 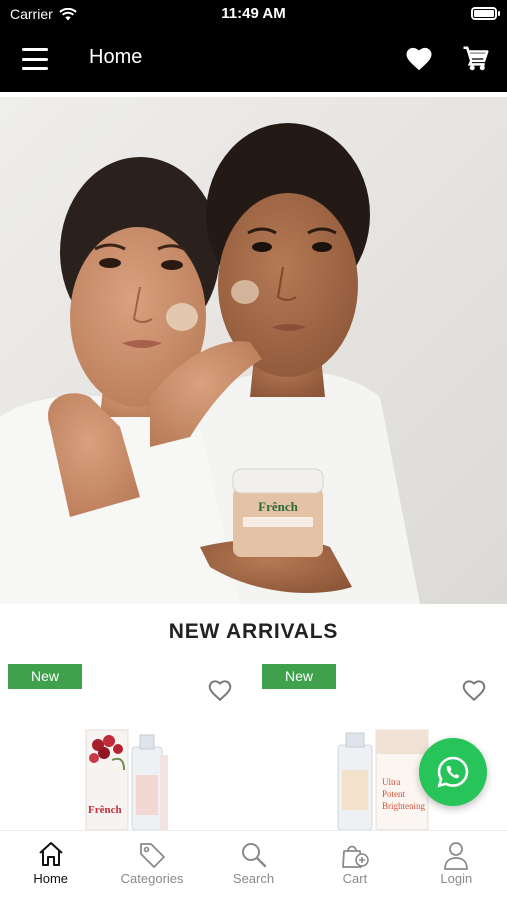 I want to click on cart-add-icon, so click(x=355, y=856).